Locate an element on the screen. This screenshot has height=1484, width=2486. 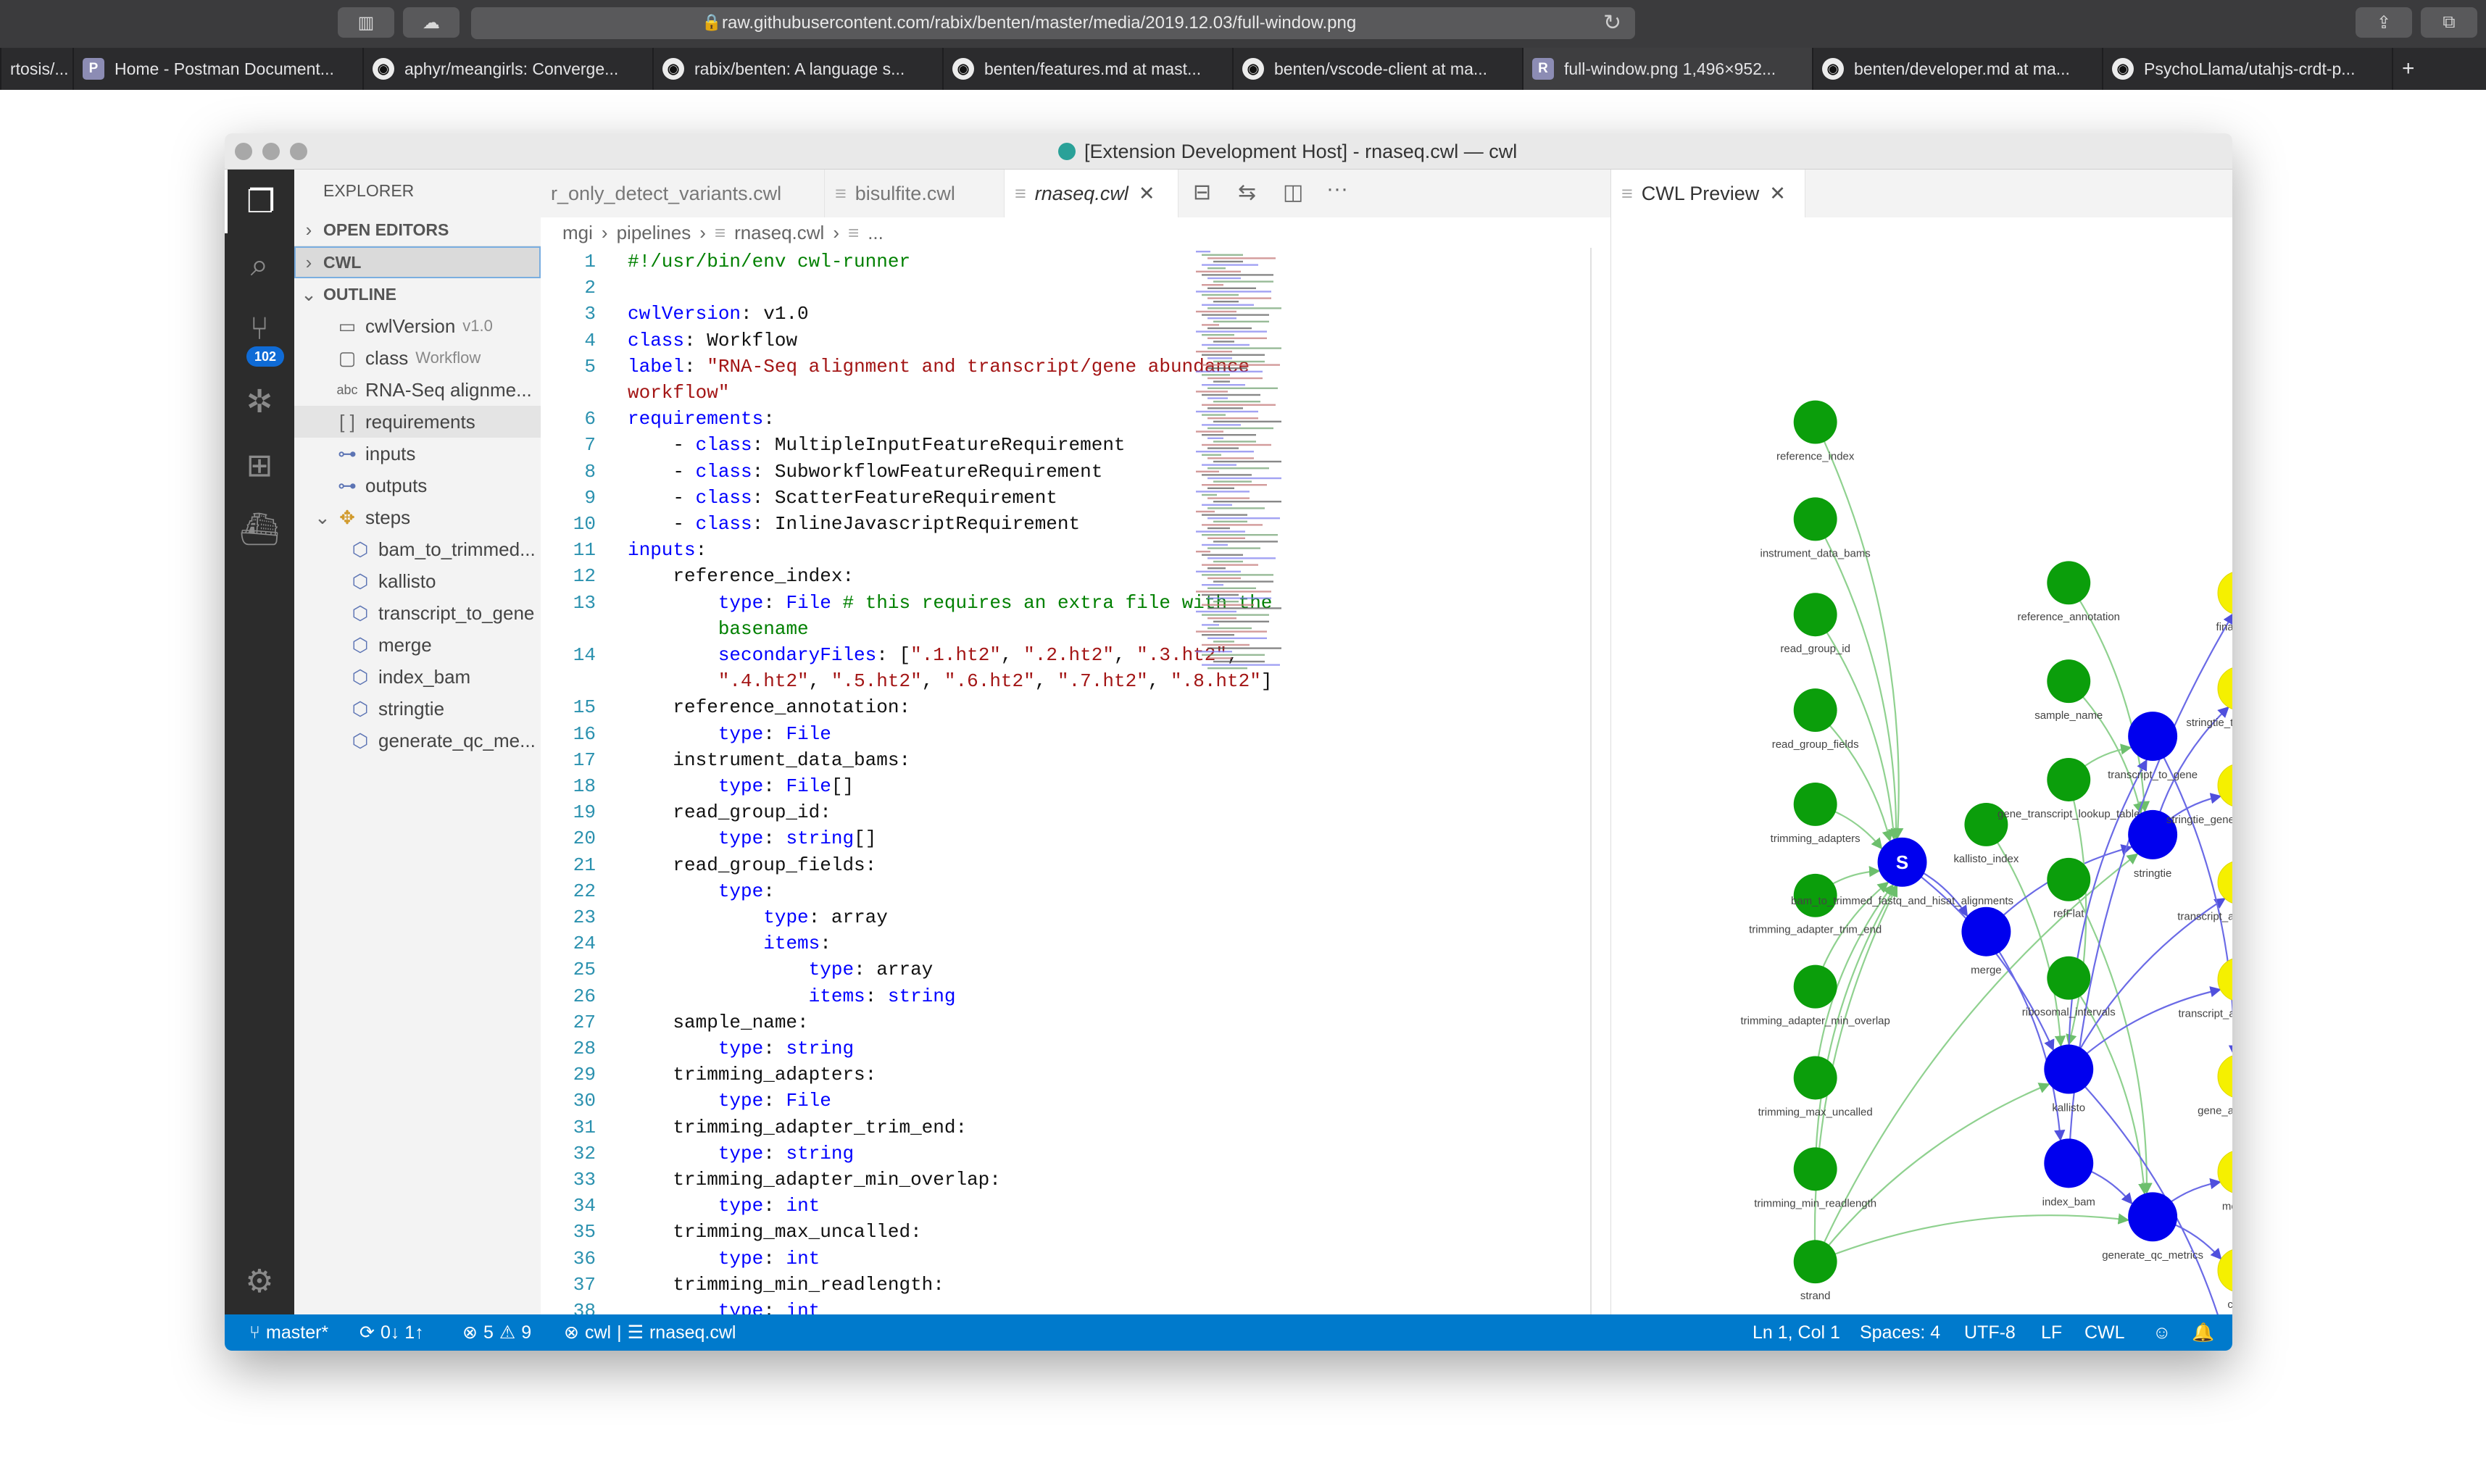
minimap is located at coordinates (1239, 465).